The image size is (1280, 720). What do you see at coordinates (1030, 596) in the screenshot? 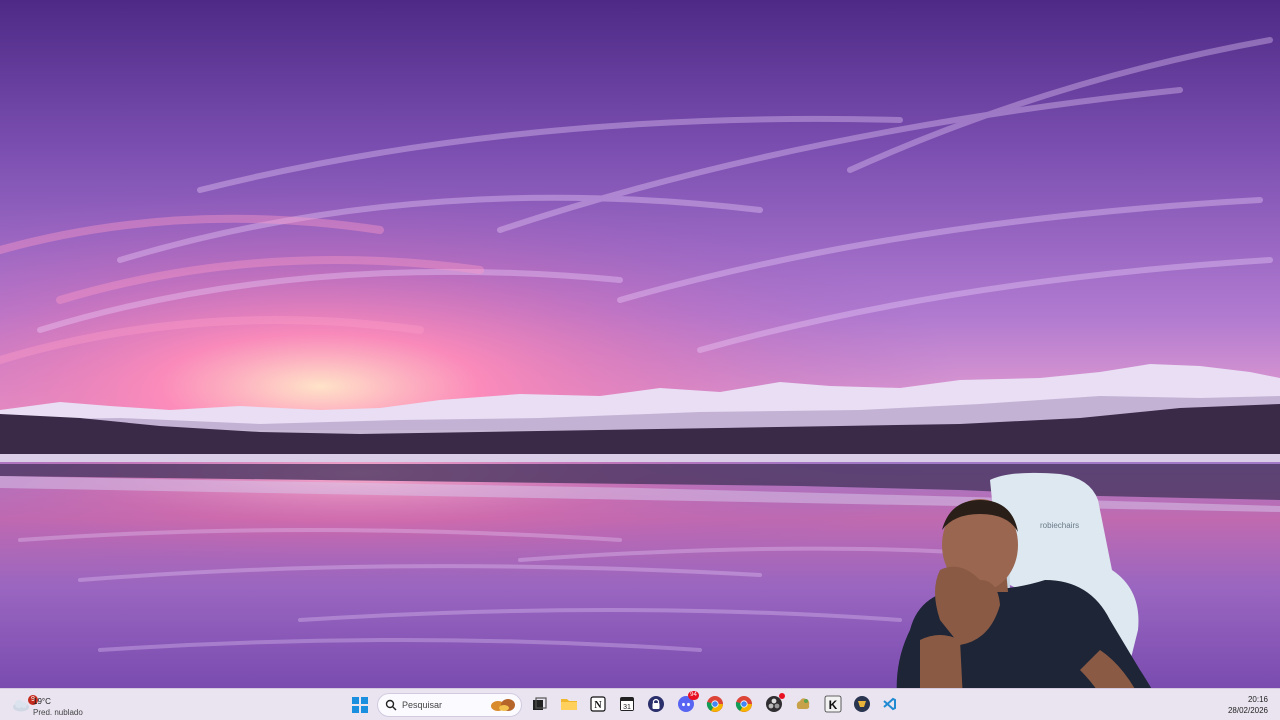
I see `streamer-webcam-icon: robiechairs` at bounding box center [1030, 596].